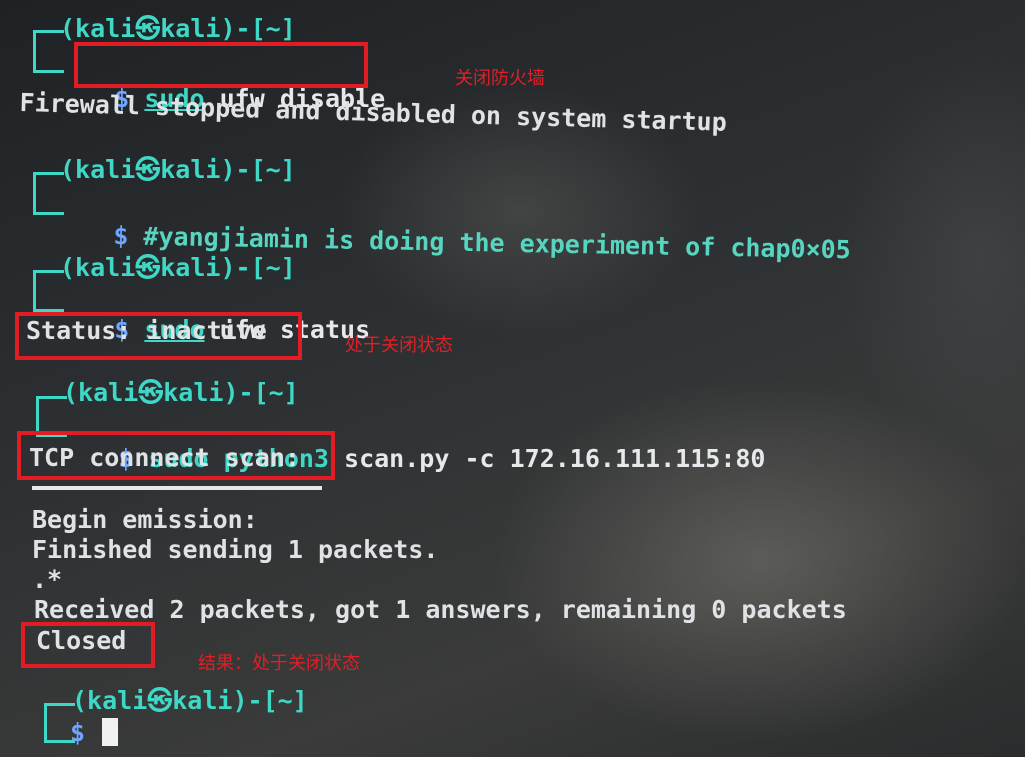 The image size is (1025, 757). I want to click on output-divider, so click(177, 488).